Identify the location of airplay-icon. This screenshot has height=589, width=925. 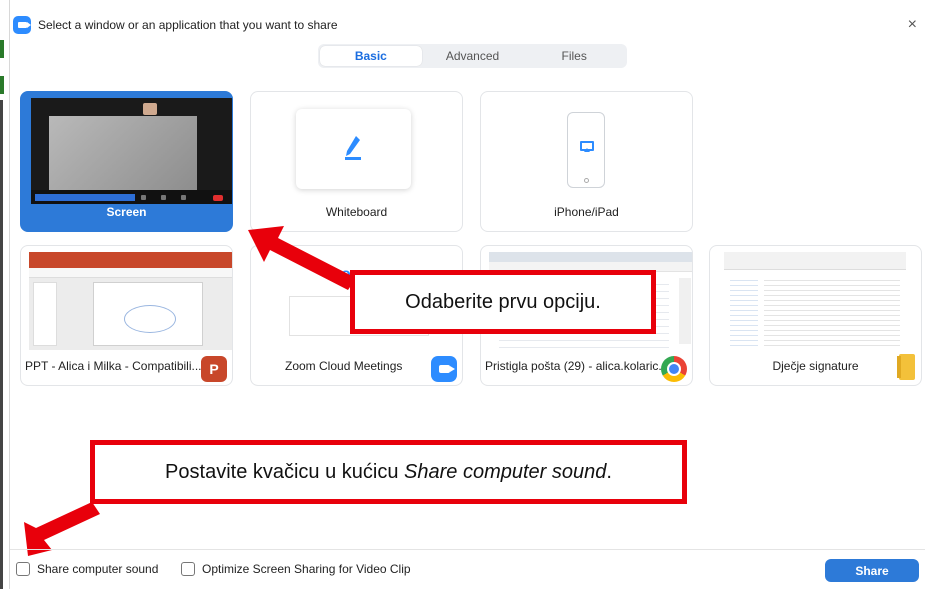
(587, 146).